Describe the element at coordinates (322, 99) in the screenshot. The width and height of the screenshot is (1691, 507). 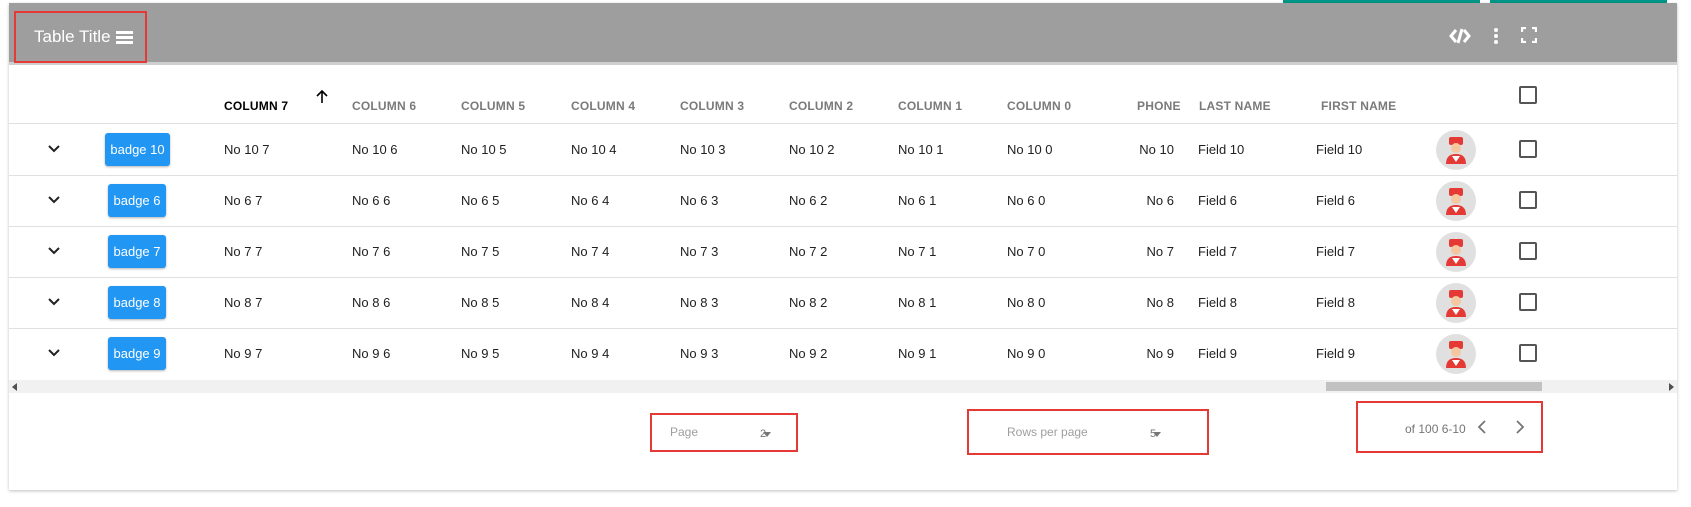
I see `sort-asc-icon` at that location.